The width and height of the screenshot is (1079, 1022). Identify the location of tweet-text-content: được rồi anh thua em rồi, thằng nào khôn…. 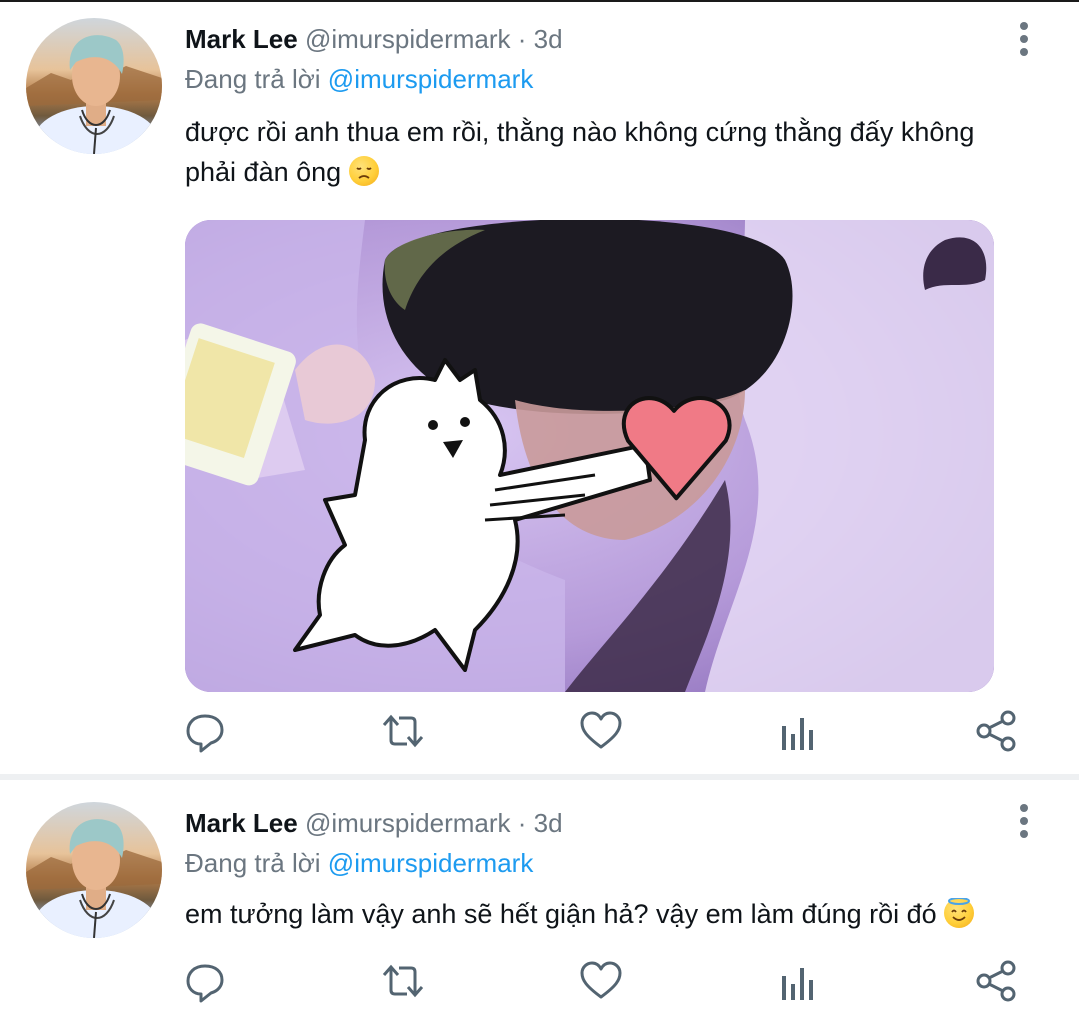
(580, 152).